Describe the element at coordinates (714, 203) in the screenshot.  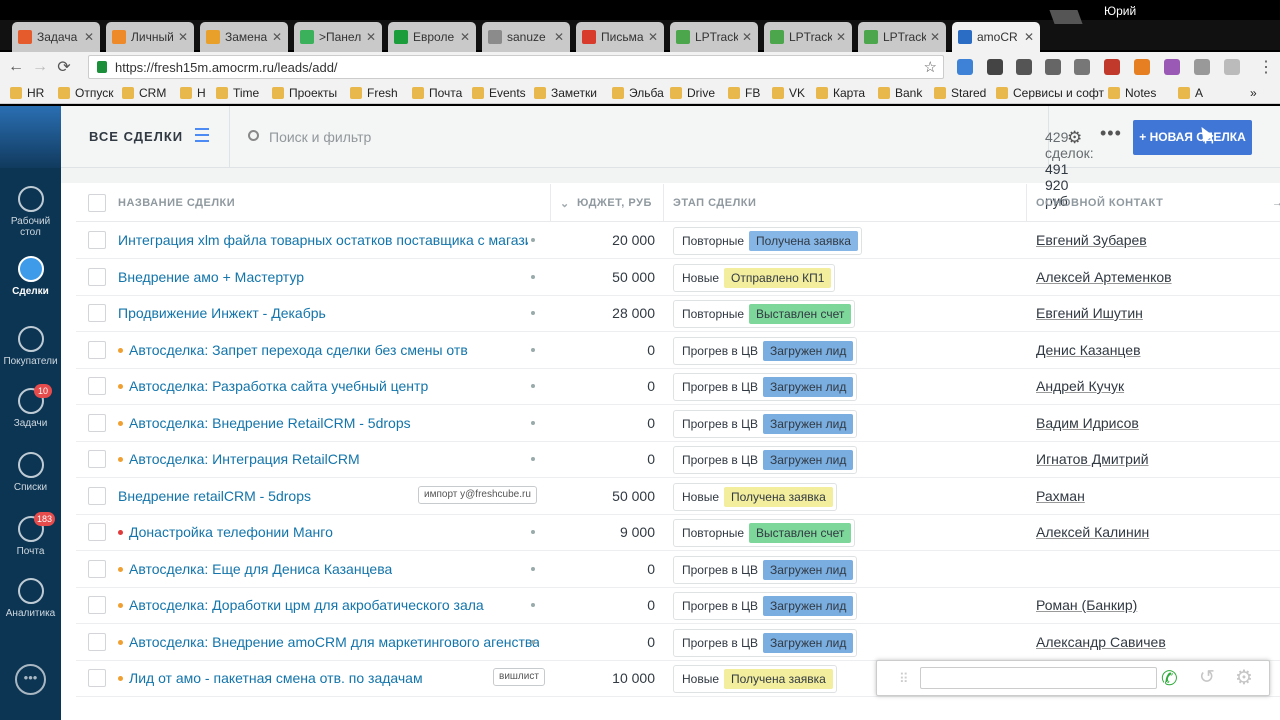
I see `column-stage-header: ЭТАП СДЕЛКИ` at that location.